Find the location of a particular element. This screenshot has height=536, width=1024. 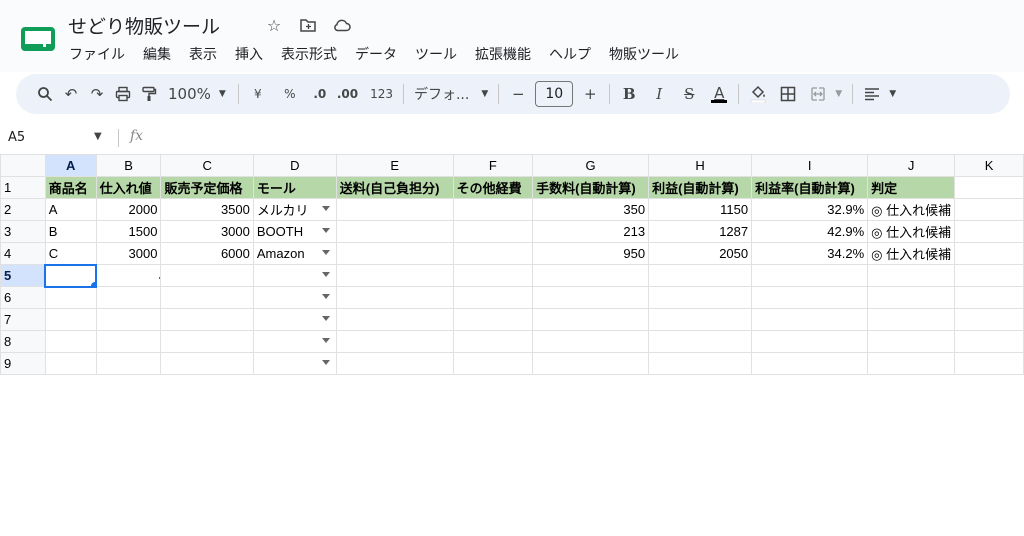

cell-i2: 32.9% is located at coordinates (810, 209).